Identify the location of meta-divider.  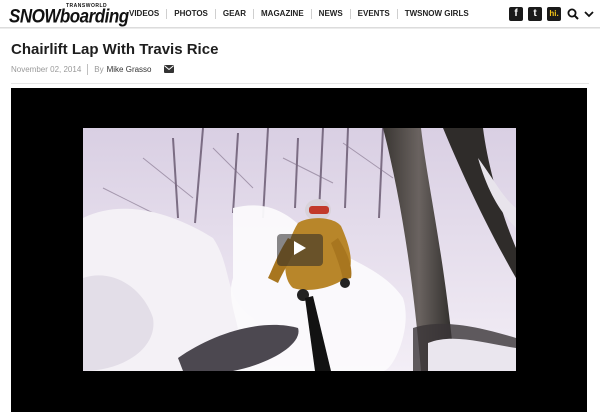
(88, 69).